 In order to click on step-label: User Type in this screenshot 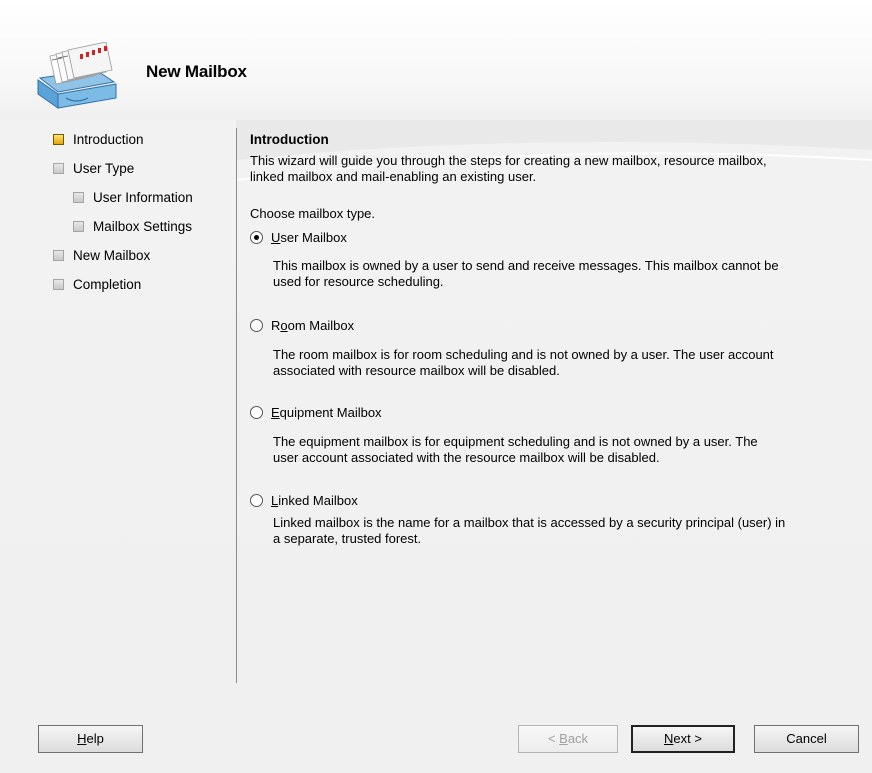, I will do `click(104, 168)`.